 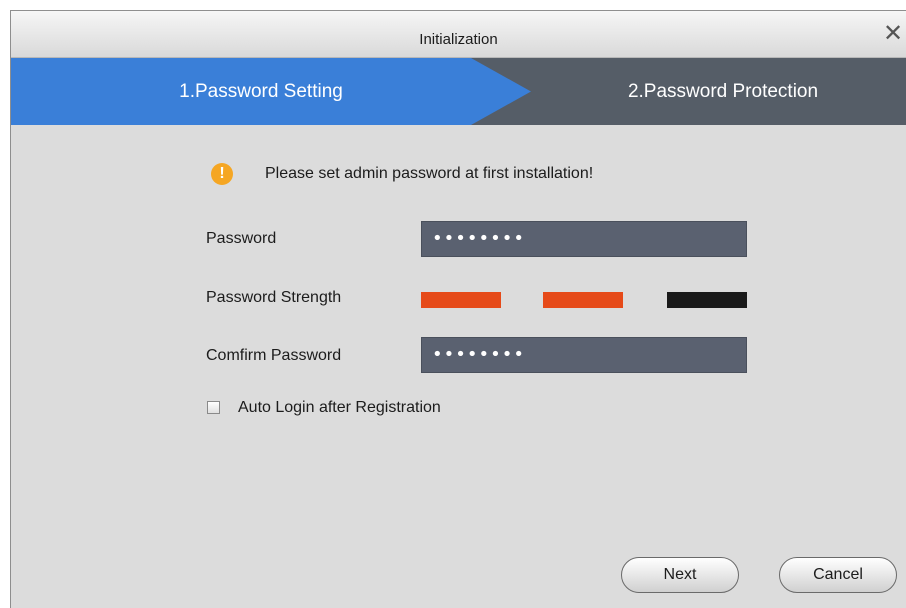 What do you see at coordinates (241, 238) in the screenshot?
I see `password-label: Password` at bounding box center [241, 238].